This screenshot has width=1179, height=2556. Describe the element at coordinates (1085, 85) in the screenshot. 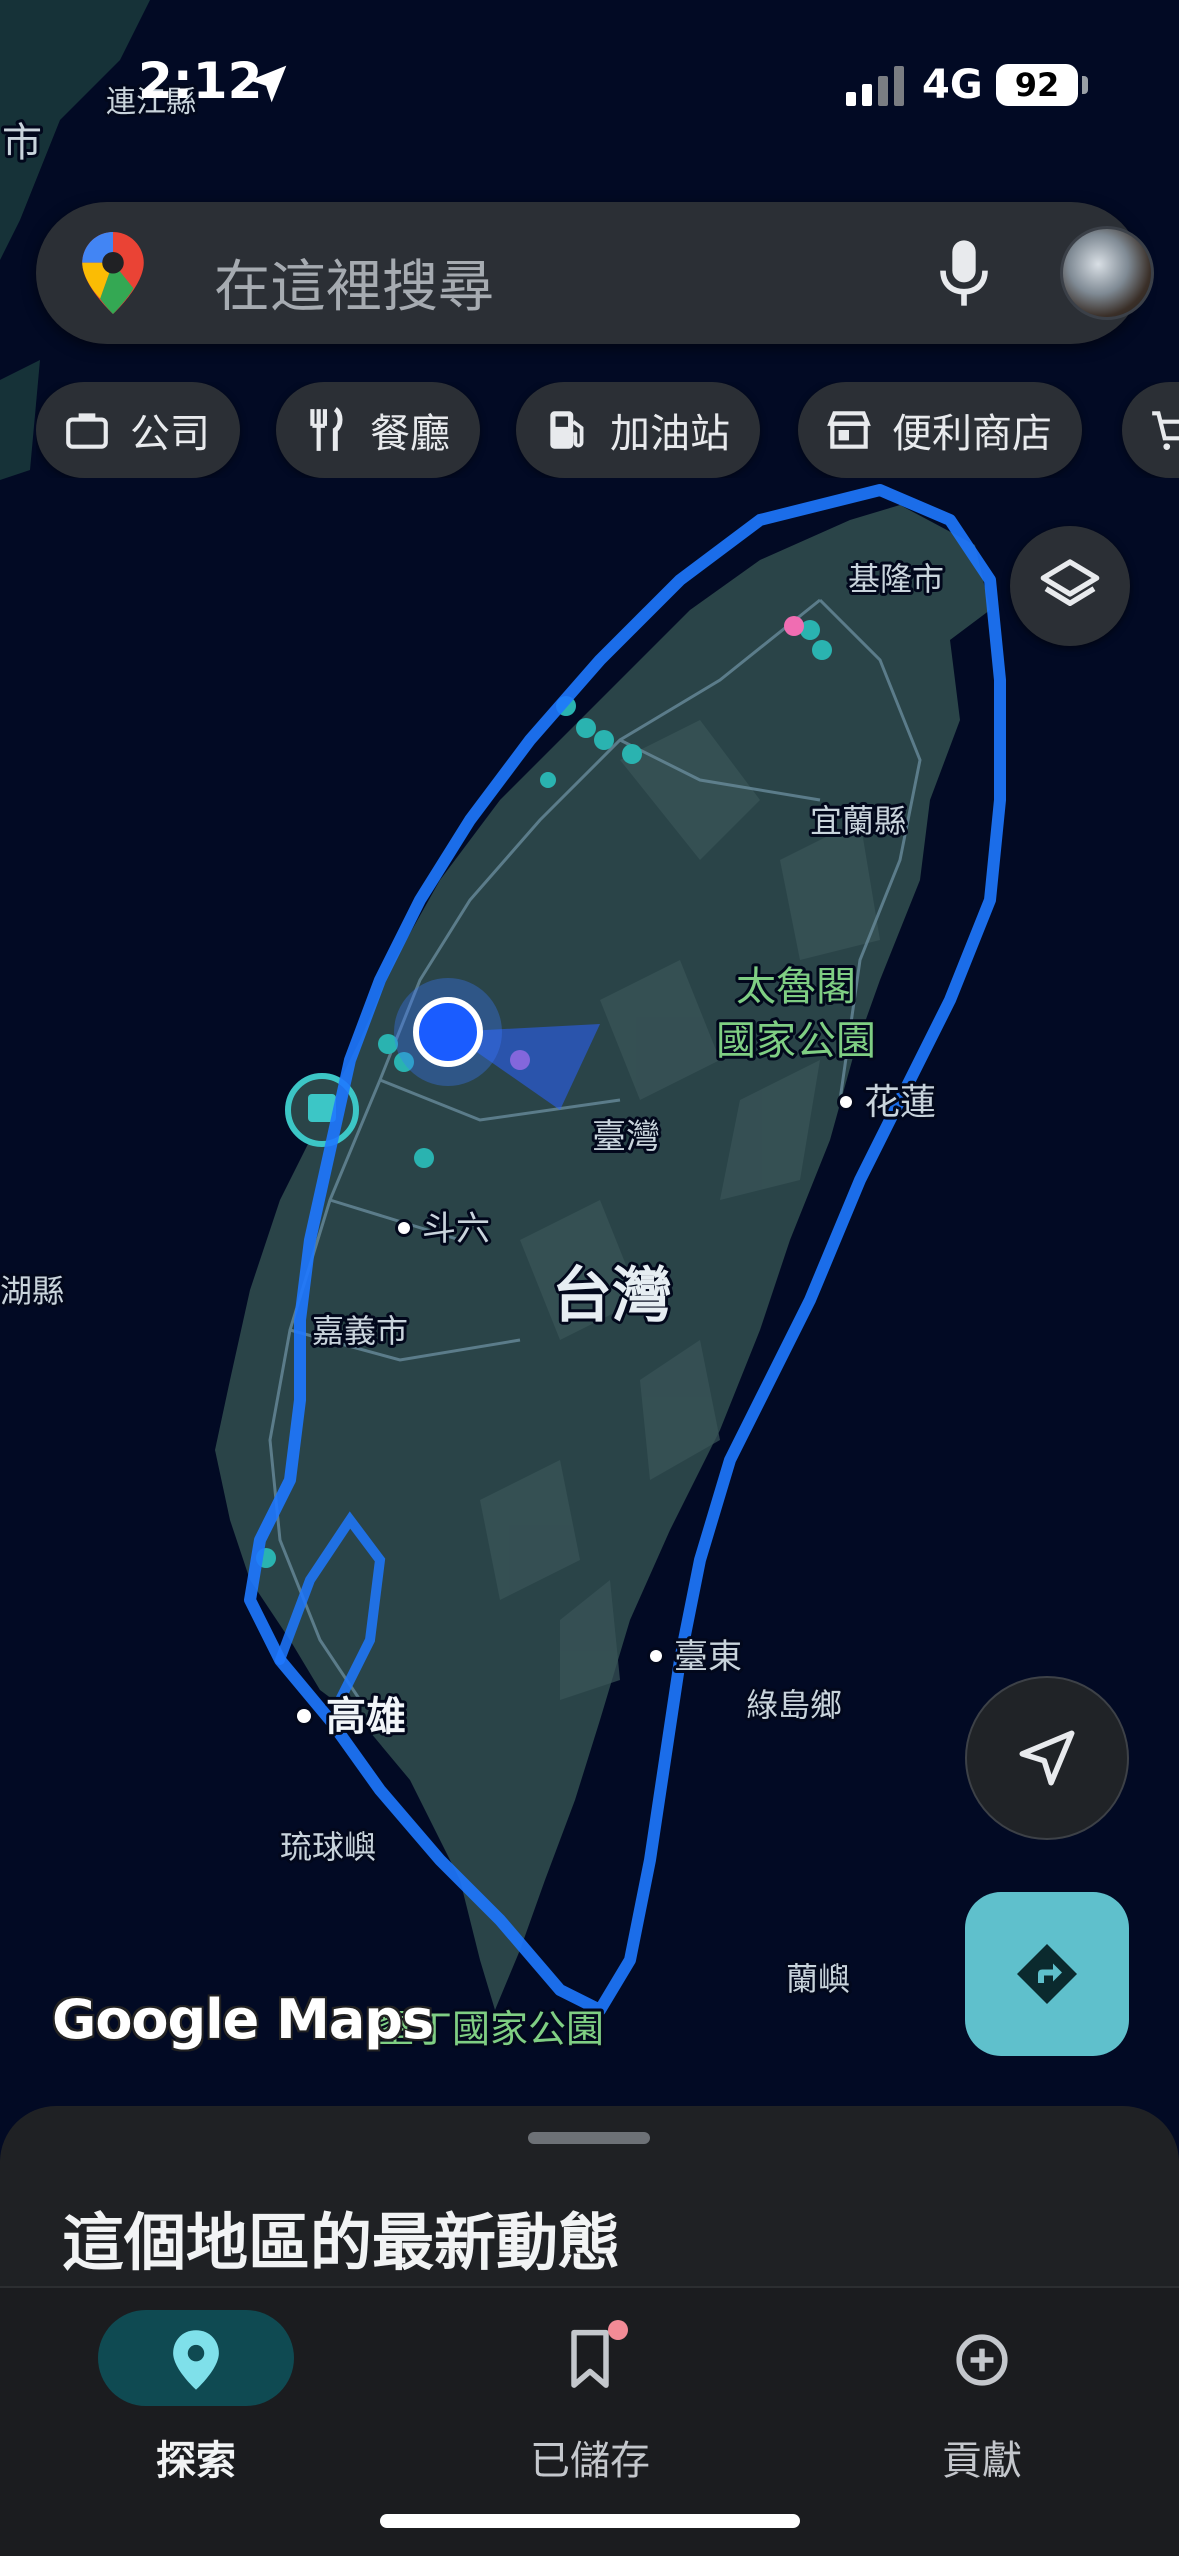

I see `battery-tip` at that location.